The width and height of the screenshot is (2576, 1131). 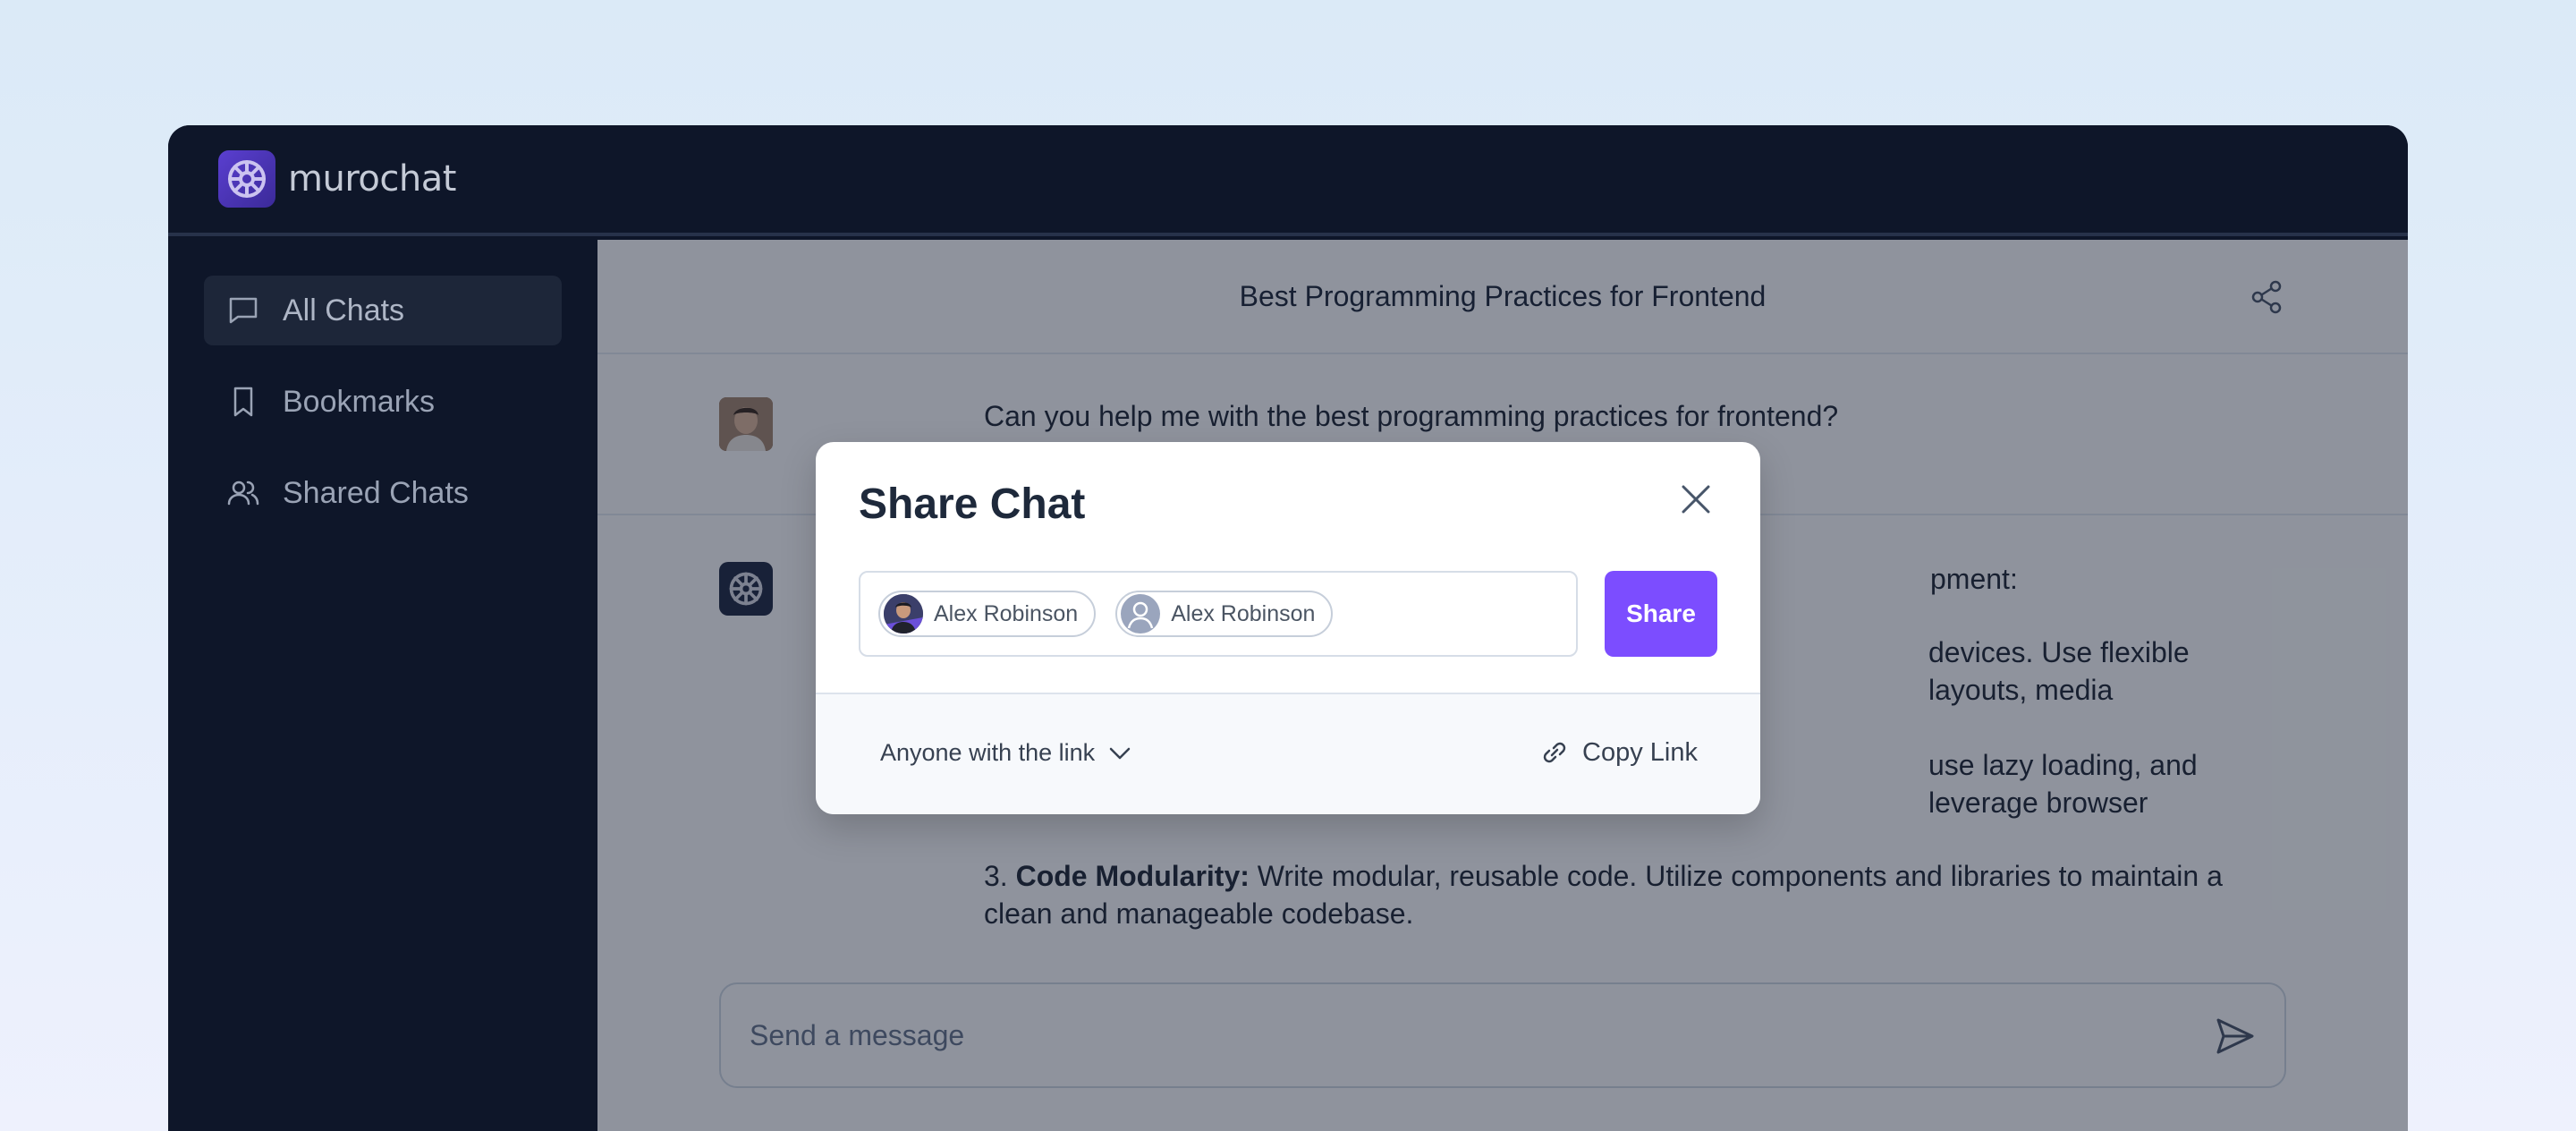 I want to click on chat-bubble-icon, so click(x=243, y=310).